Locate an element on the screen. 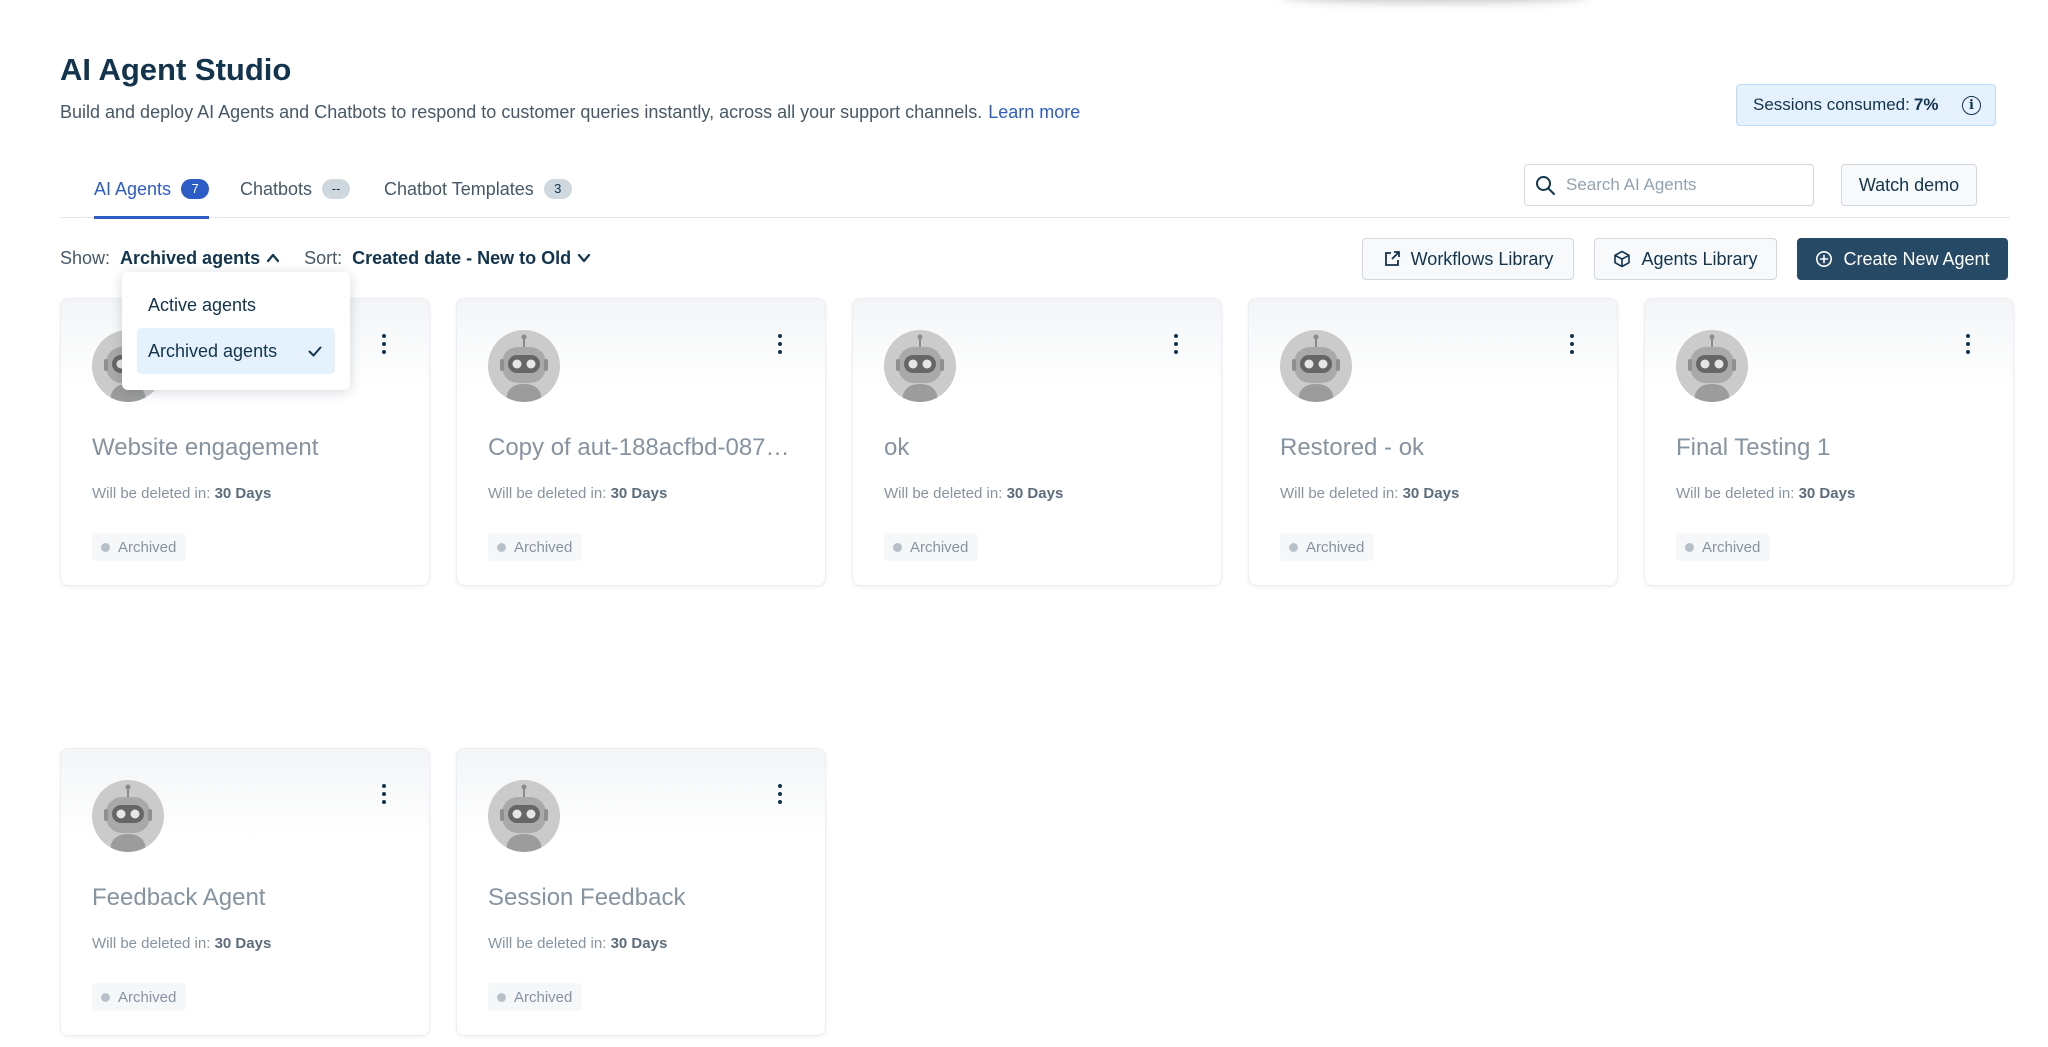  menu-item-active-agents: Active agents is located at coordinates (236, 305).